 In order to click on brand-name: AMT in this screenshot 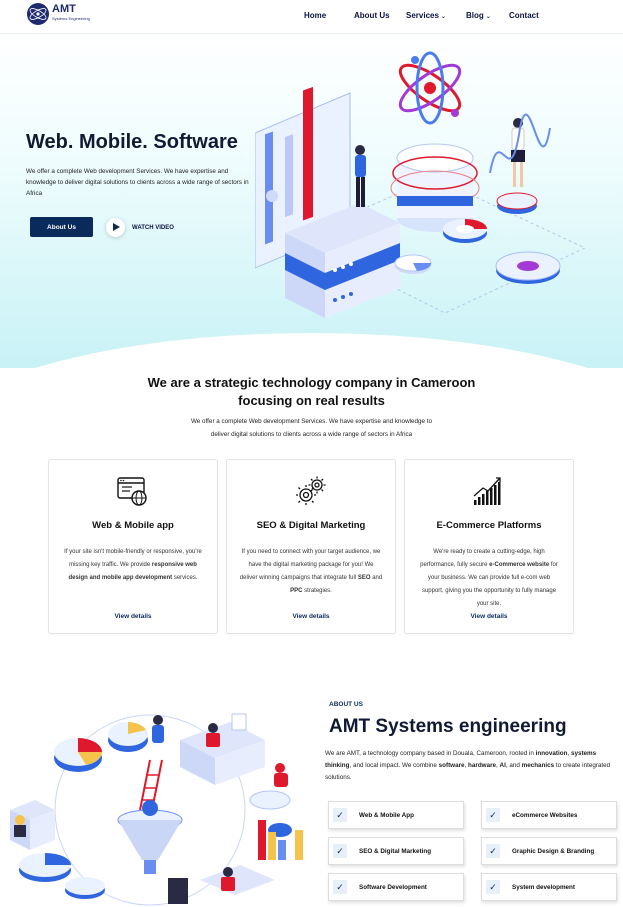, I will do `click(64, 9)`.